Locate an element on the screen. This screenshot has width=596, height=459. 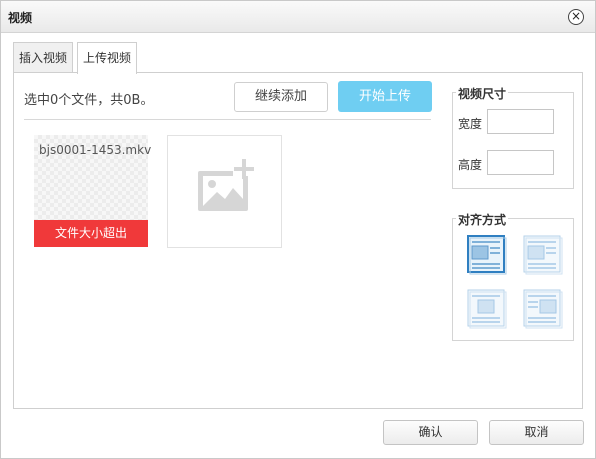
dialog-title: 视频 is located at coordinates (20, 18).